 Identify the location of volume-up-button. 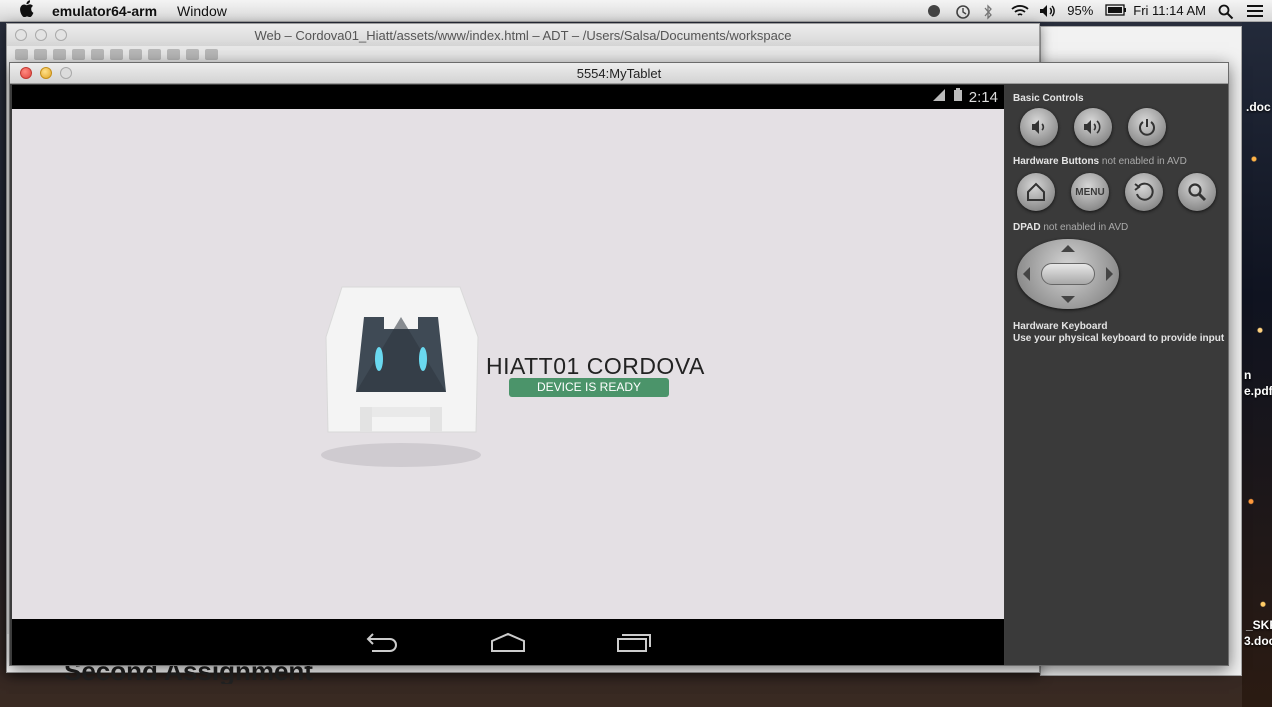
(1093, 127).